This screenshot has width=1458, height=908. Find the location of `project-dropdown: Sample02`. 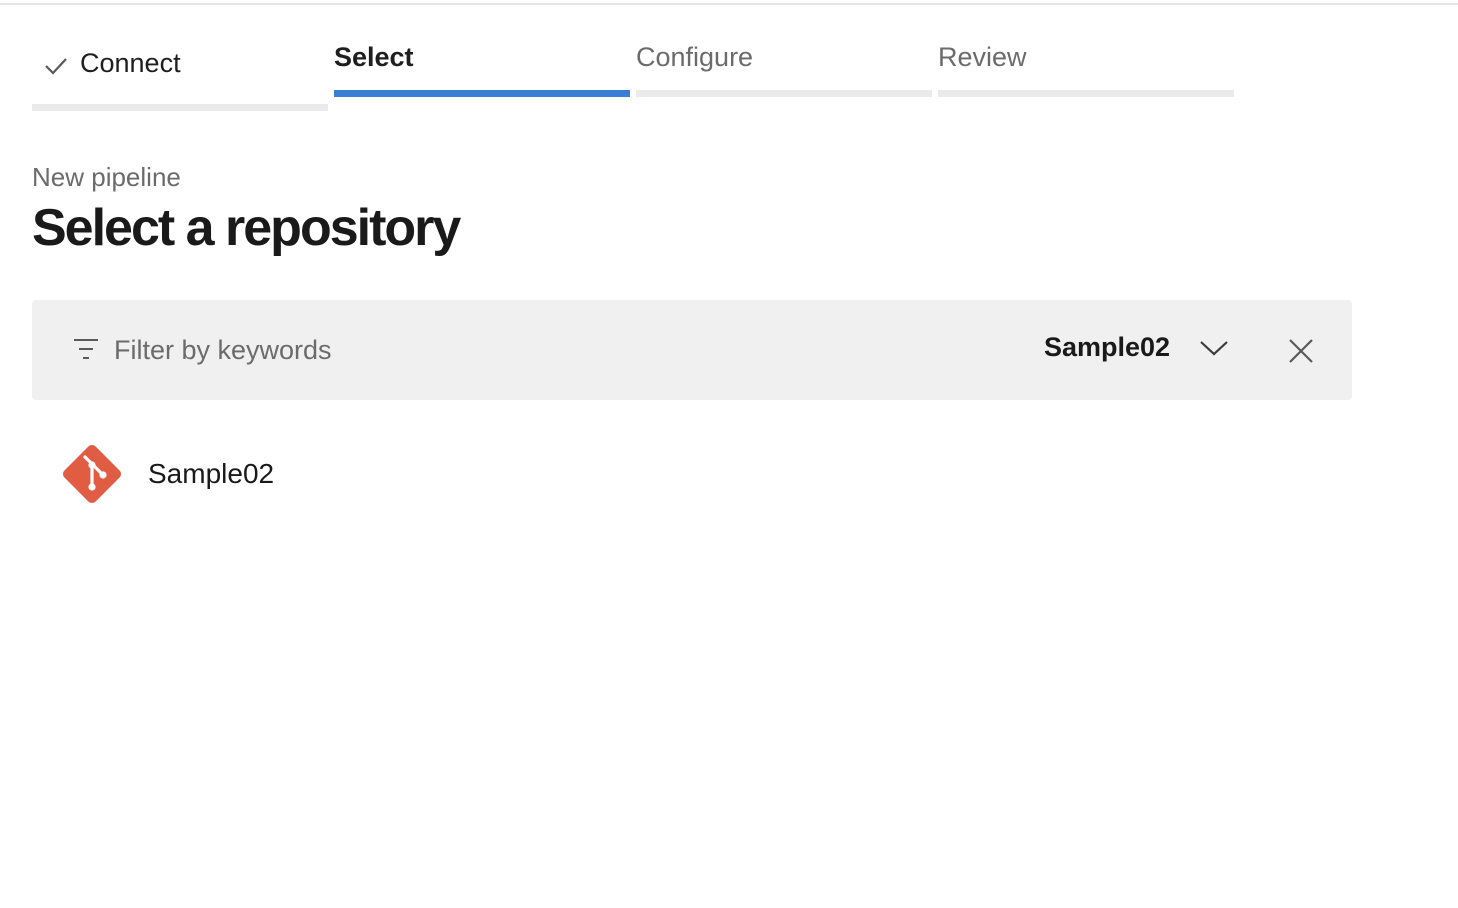

project-dropdown: Sample02 is located at coordinates (1134, 350).